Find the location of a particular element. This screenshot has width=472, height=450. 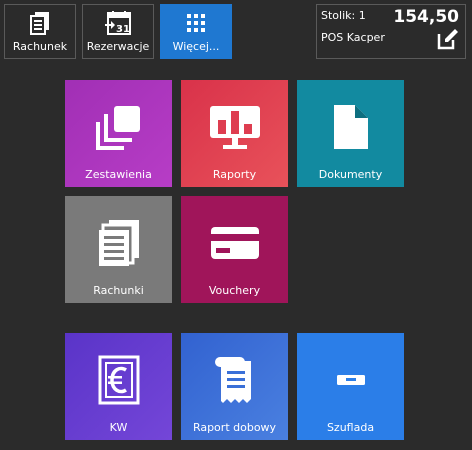

rezerwacje-label: Rezerwacje is located at coordinates (118, 46).